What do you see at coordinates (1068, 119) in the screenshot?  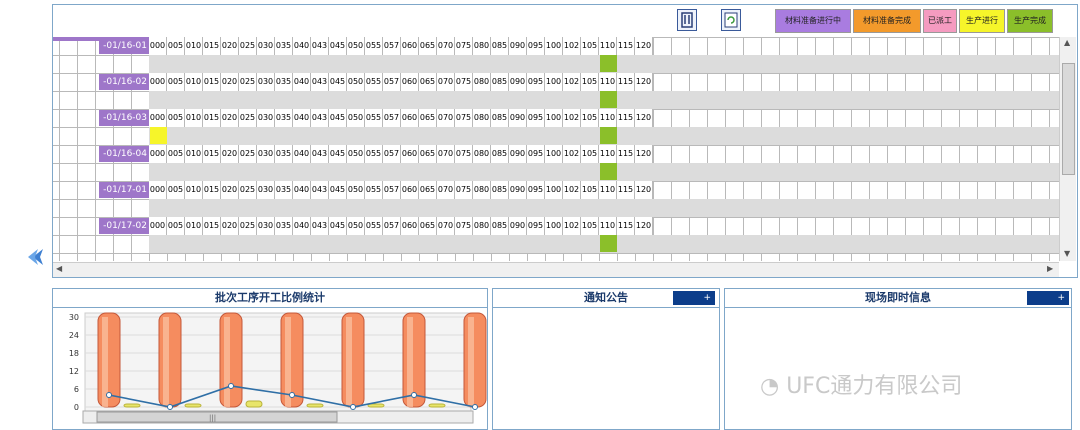 I see `vertical-scroll-thumb` at bounding box center [1068, 119].